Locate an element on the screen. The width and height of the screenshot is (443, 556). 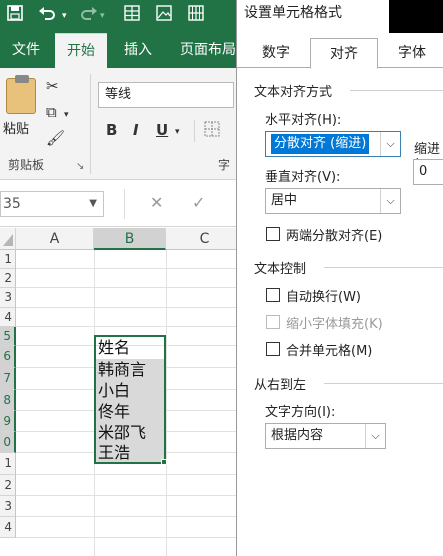
underline-button: U is located at coordinates (162, 130).